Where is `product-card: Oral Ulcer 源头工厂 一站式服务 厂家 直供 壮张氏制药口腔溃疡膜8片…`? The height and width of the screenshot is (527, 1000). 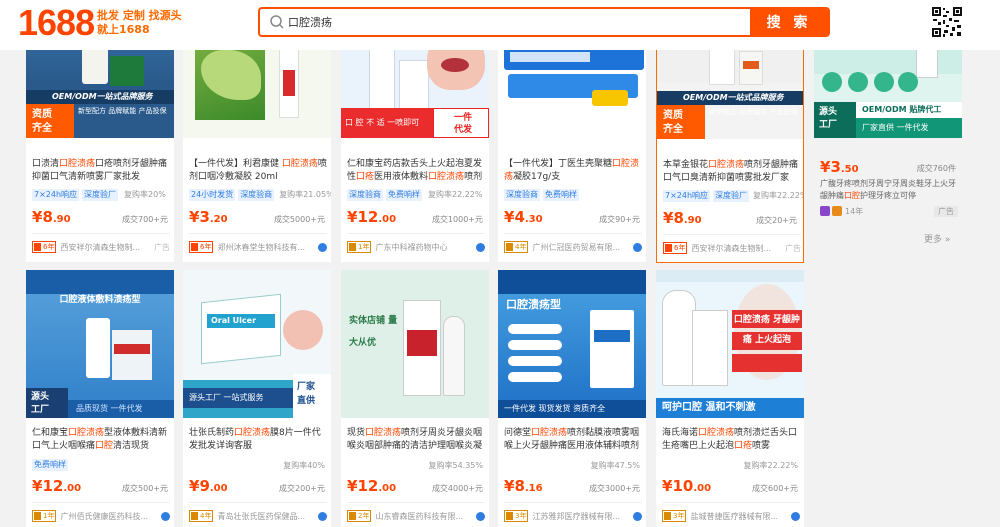
product-card: Oral Ulcer 源头工厂 一站式服务 厂家 直供 壮张氏制药口腔溃疡膜8片… is located at coordinates (257, 398).